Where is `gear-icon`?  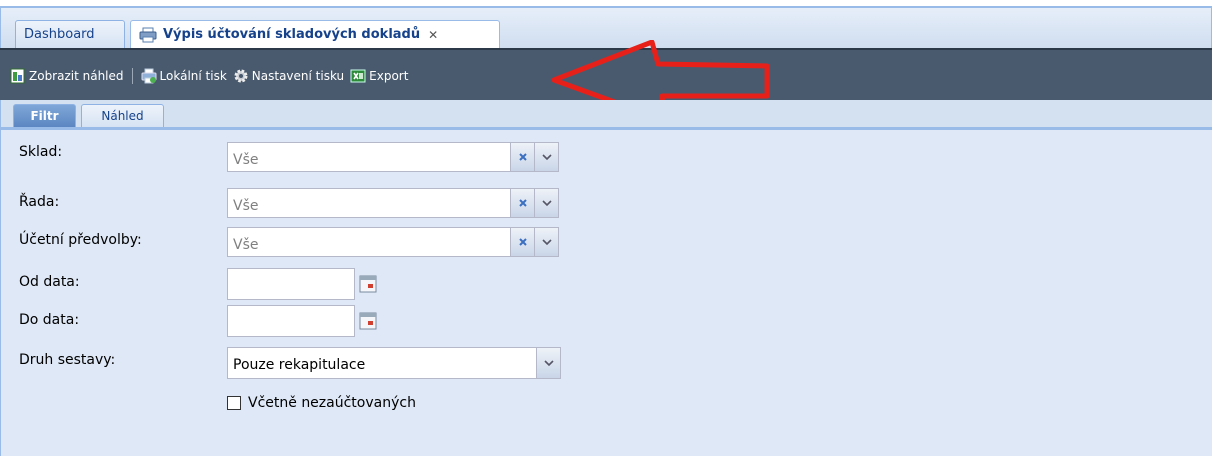 gear-icon is located at coordinates (241, 76).